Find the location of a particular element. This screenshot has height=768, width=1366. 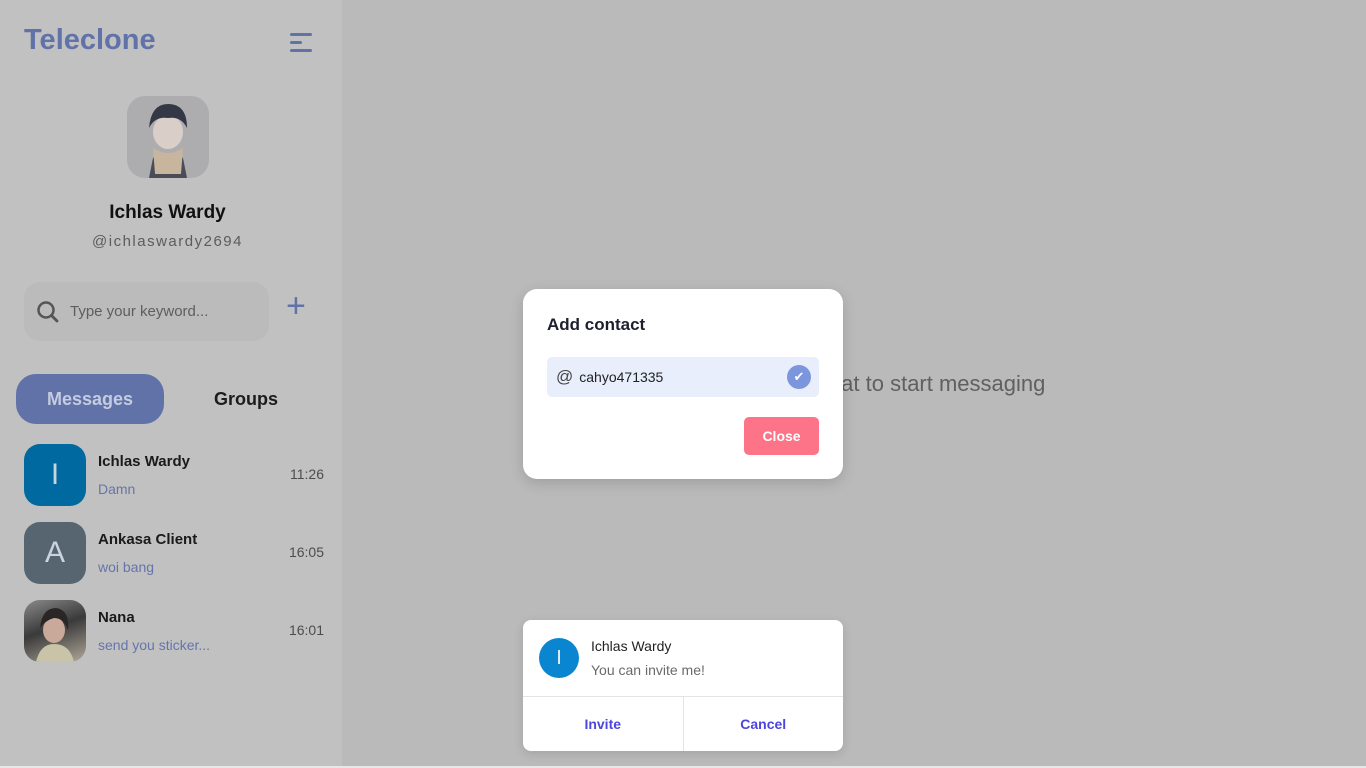

hamburger-menu-icon is located at coordinates (301, 43).